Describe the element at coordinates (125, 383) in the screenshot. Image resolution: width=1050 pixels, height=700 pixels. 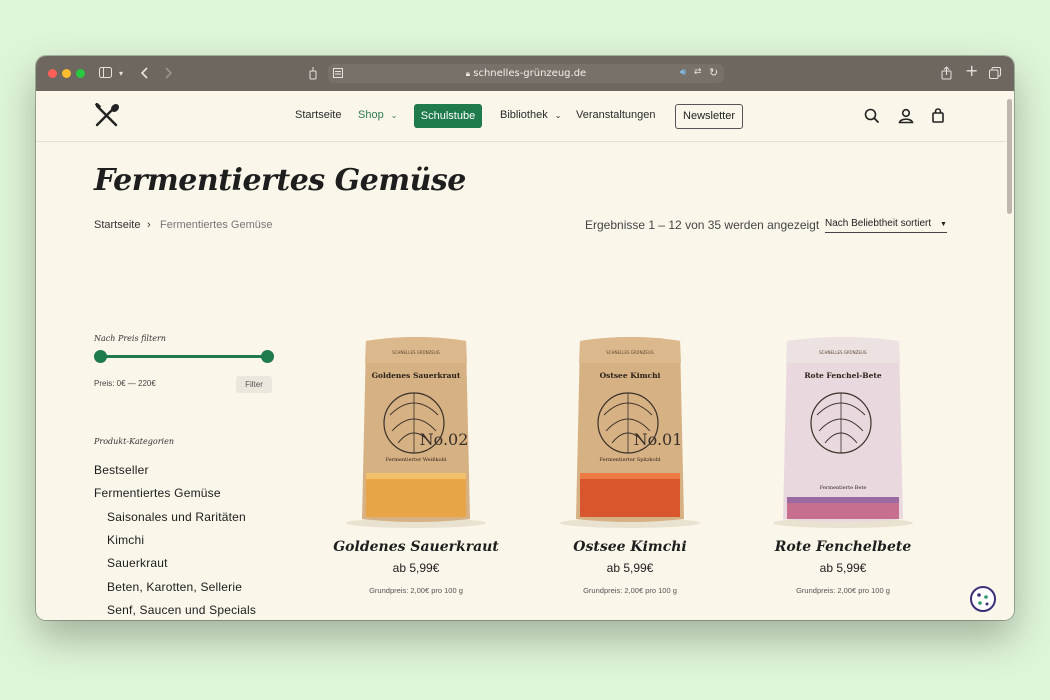
I see `price-range-label: Preis: 0€ — 220€` at that location.